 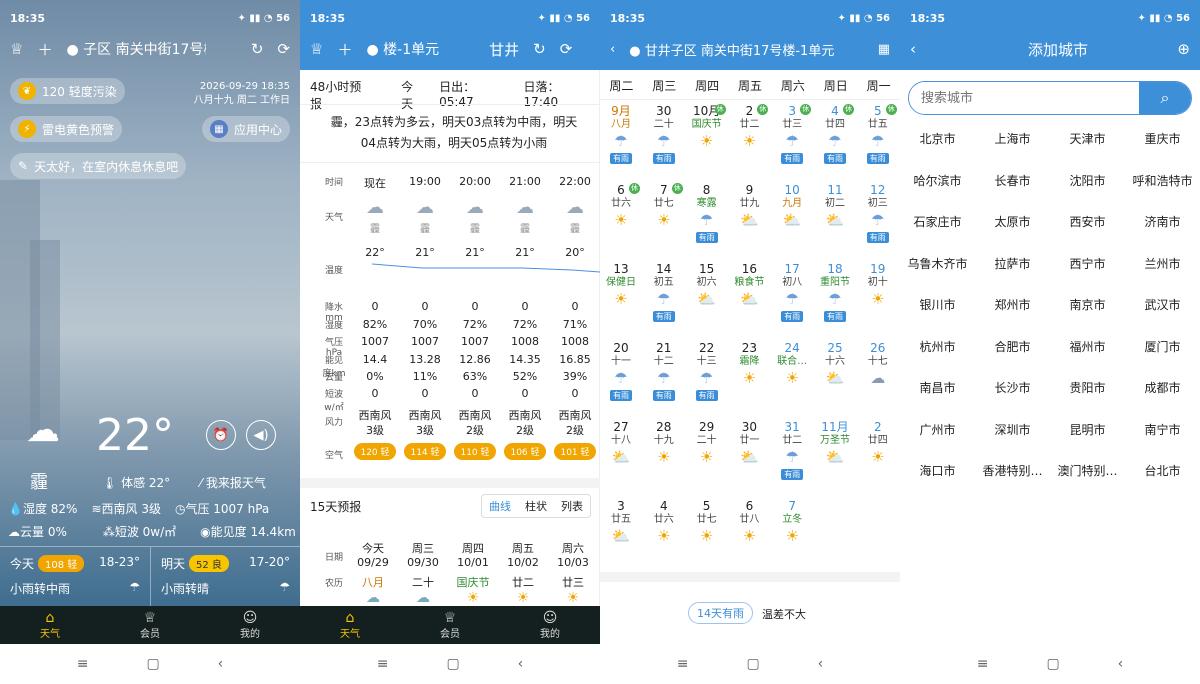 I want to click on city-item: 哈尔滨市, so click(x=937, y=180).